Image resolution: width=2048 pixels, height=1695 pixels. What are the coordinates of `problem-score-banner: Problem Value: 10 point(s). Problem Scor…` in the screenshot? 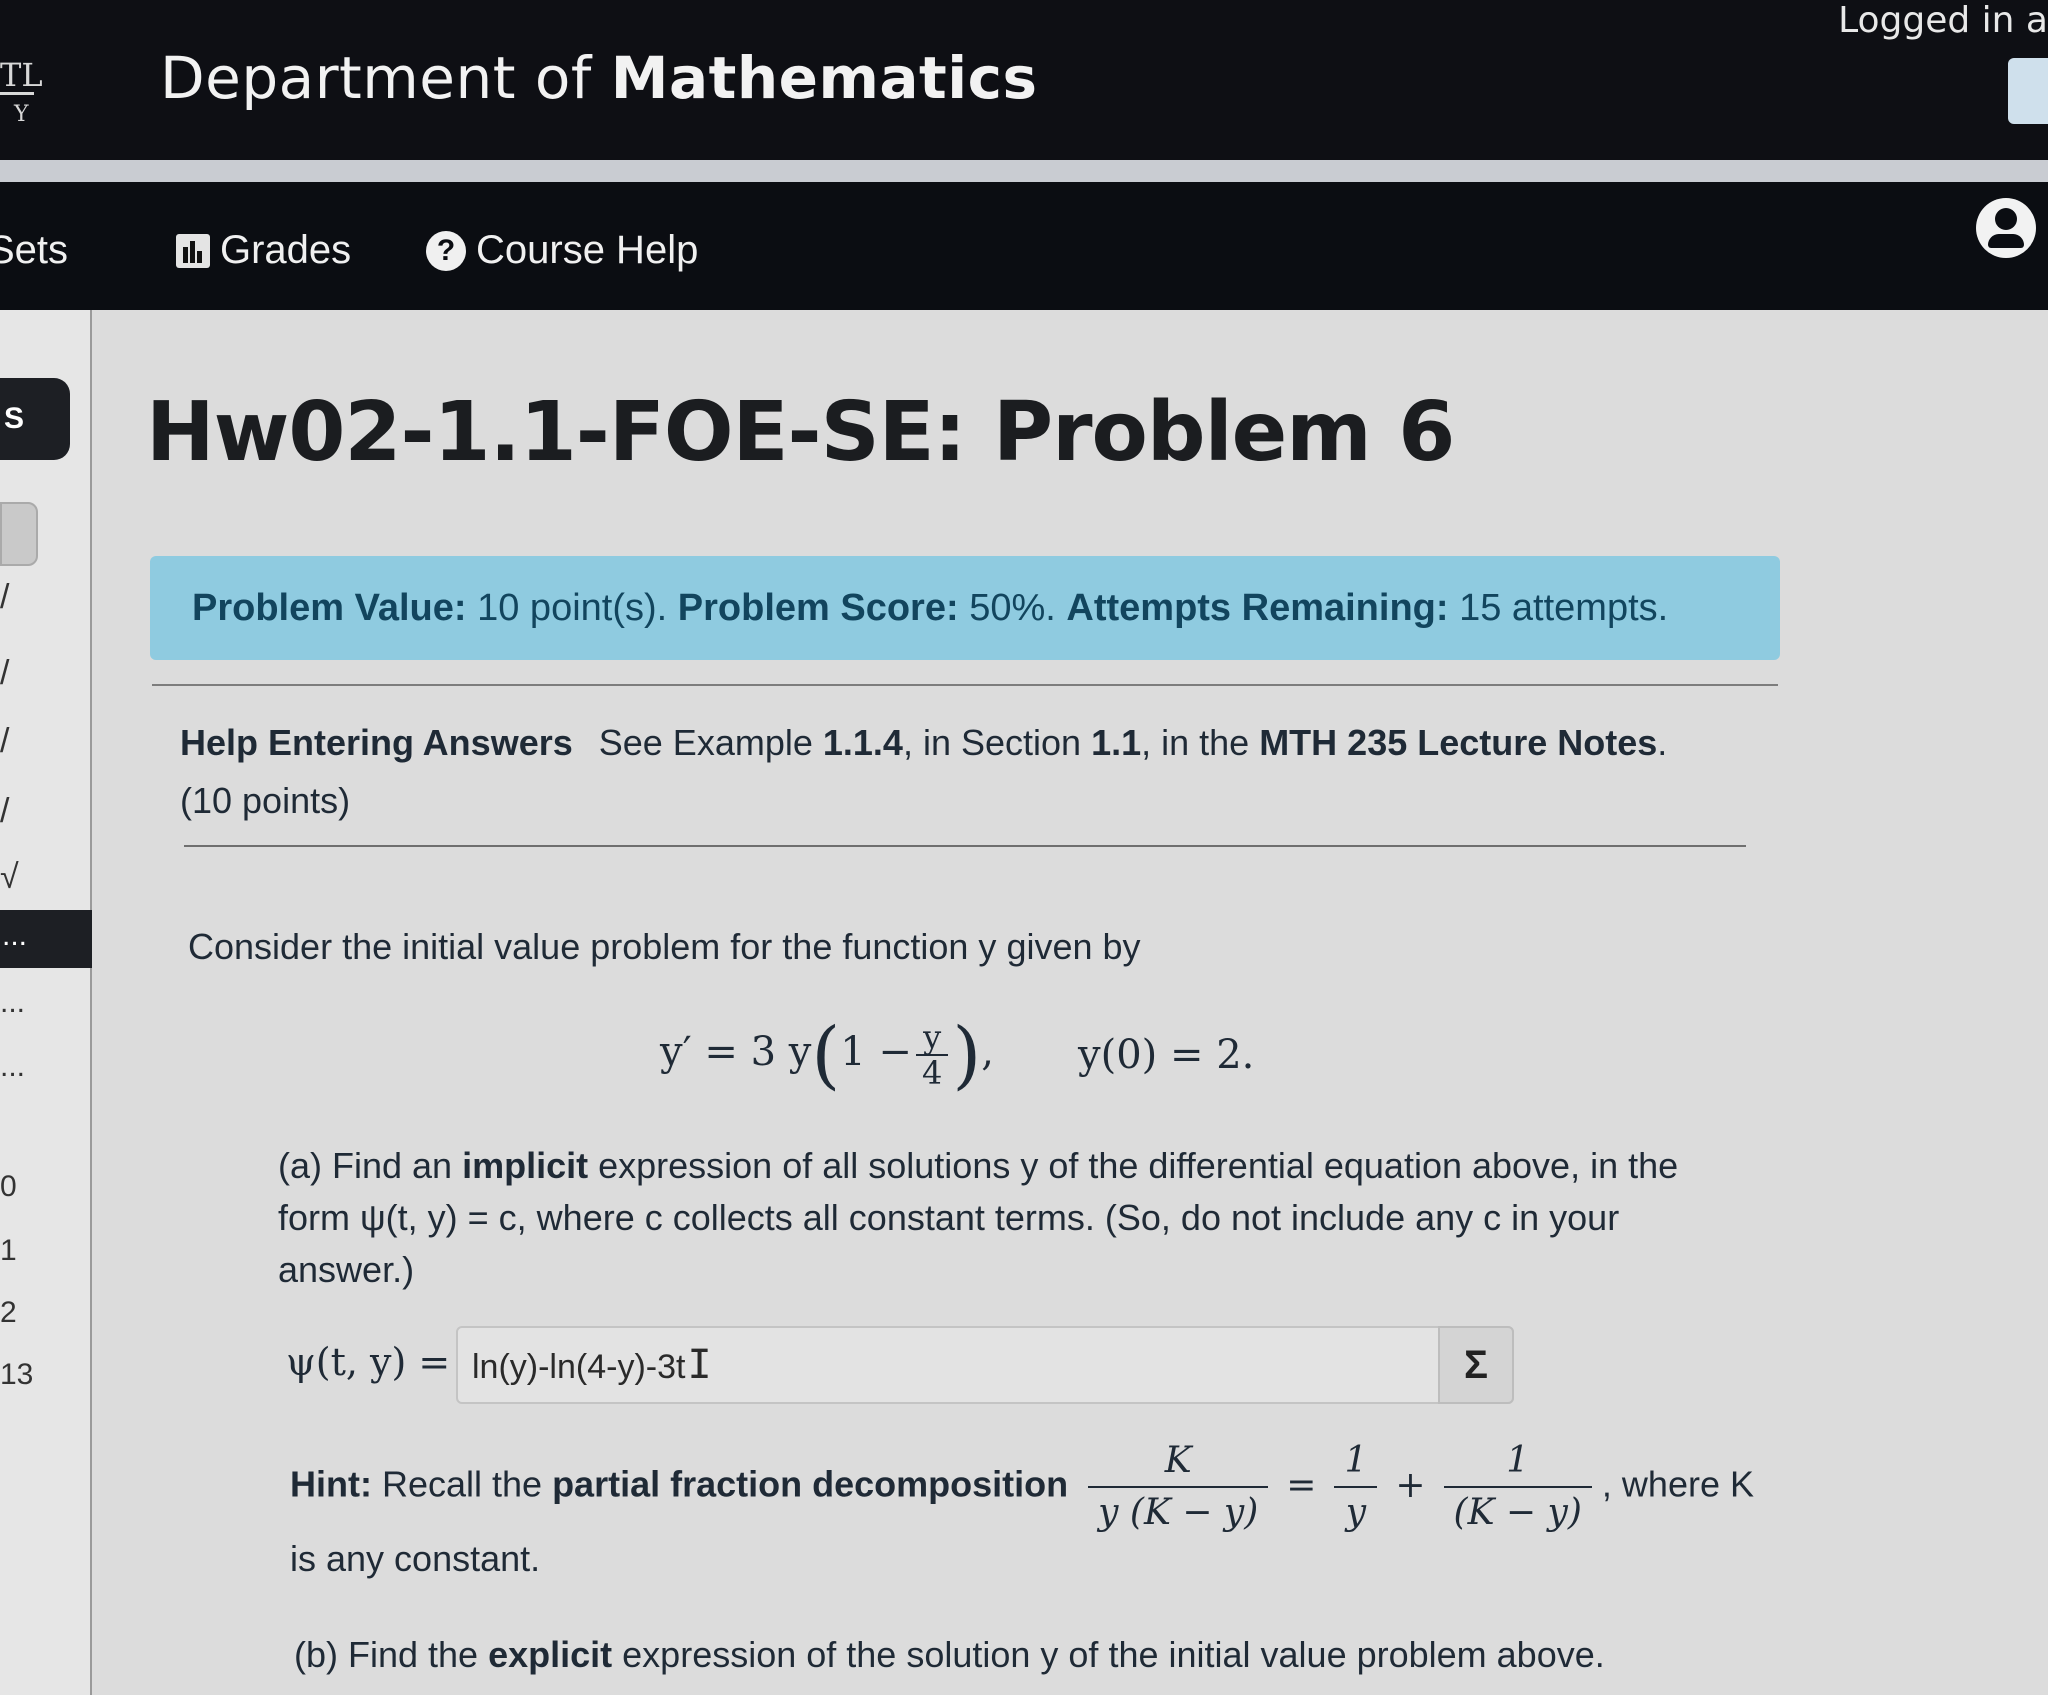 It's located at (965, 608).